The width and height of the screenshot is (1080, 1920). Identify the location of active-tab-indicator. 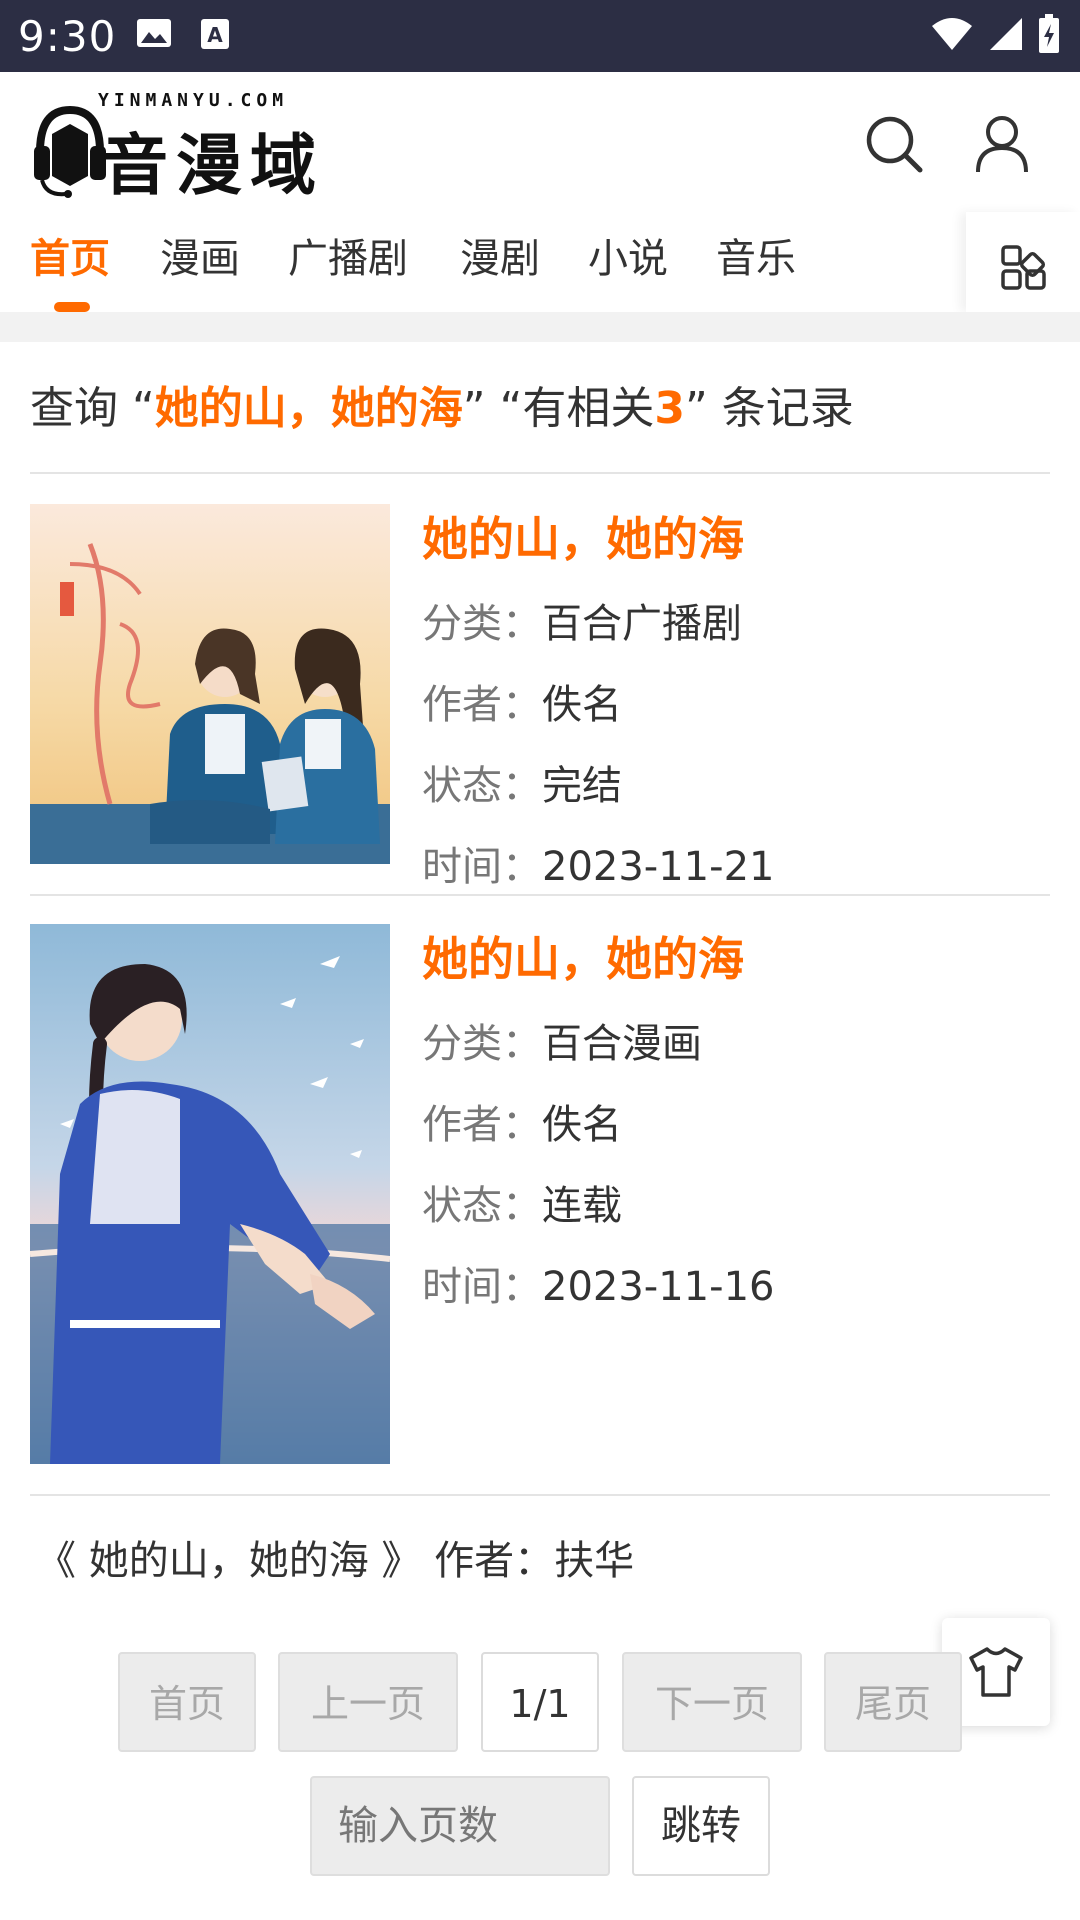
(72, 307).